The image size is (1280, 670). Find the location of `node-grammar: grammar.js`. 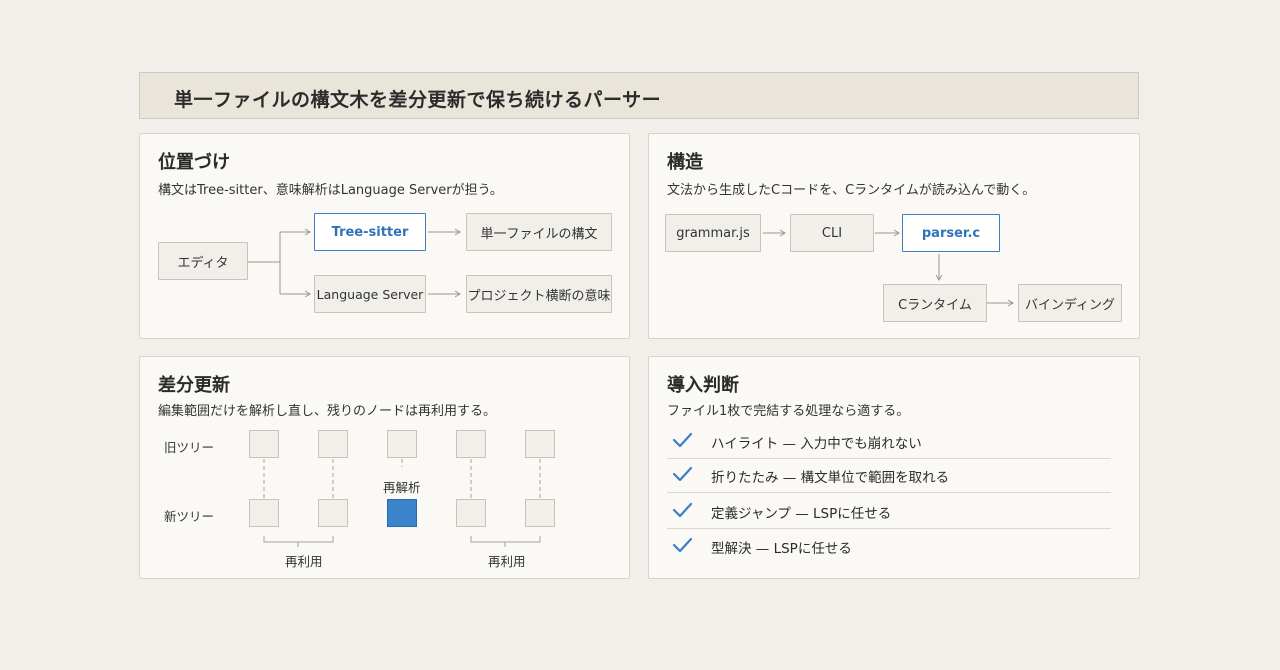

node-grammar: grammar.js is located at coordinates (713, 233).